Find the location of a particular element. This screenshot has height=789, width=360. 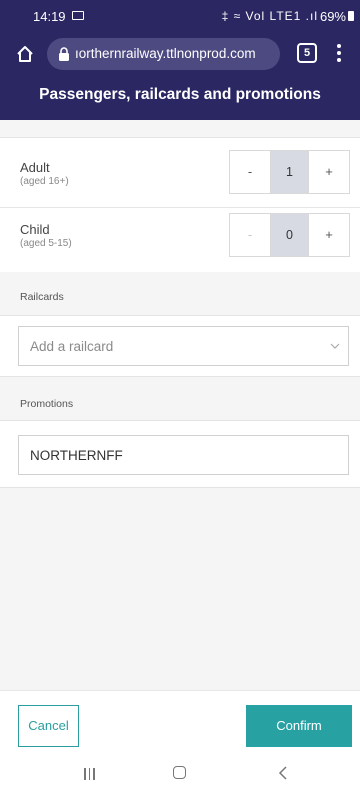

promotions-section-header: Promotions is located at coordinates (180, 399).